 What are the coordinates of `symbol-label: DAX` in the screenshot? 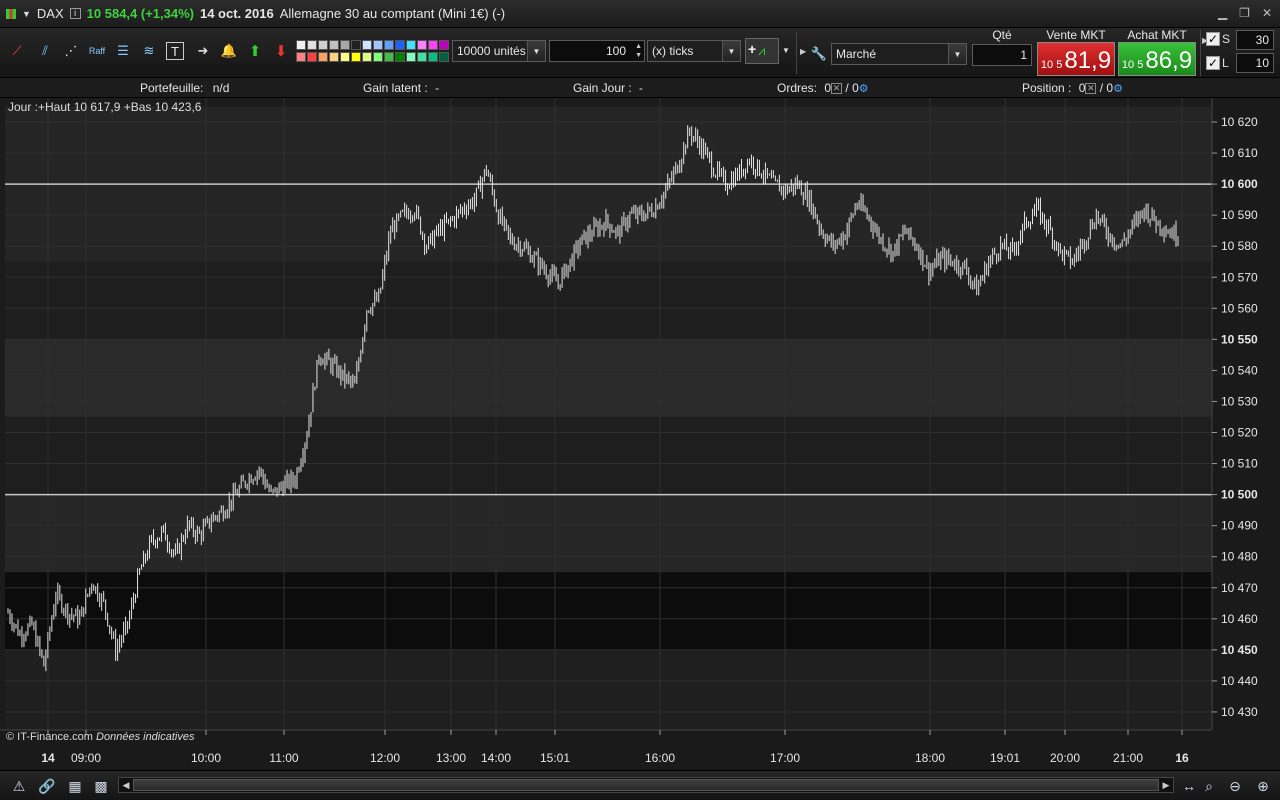 It's located at (50, 13).